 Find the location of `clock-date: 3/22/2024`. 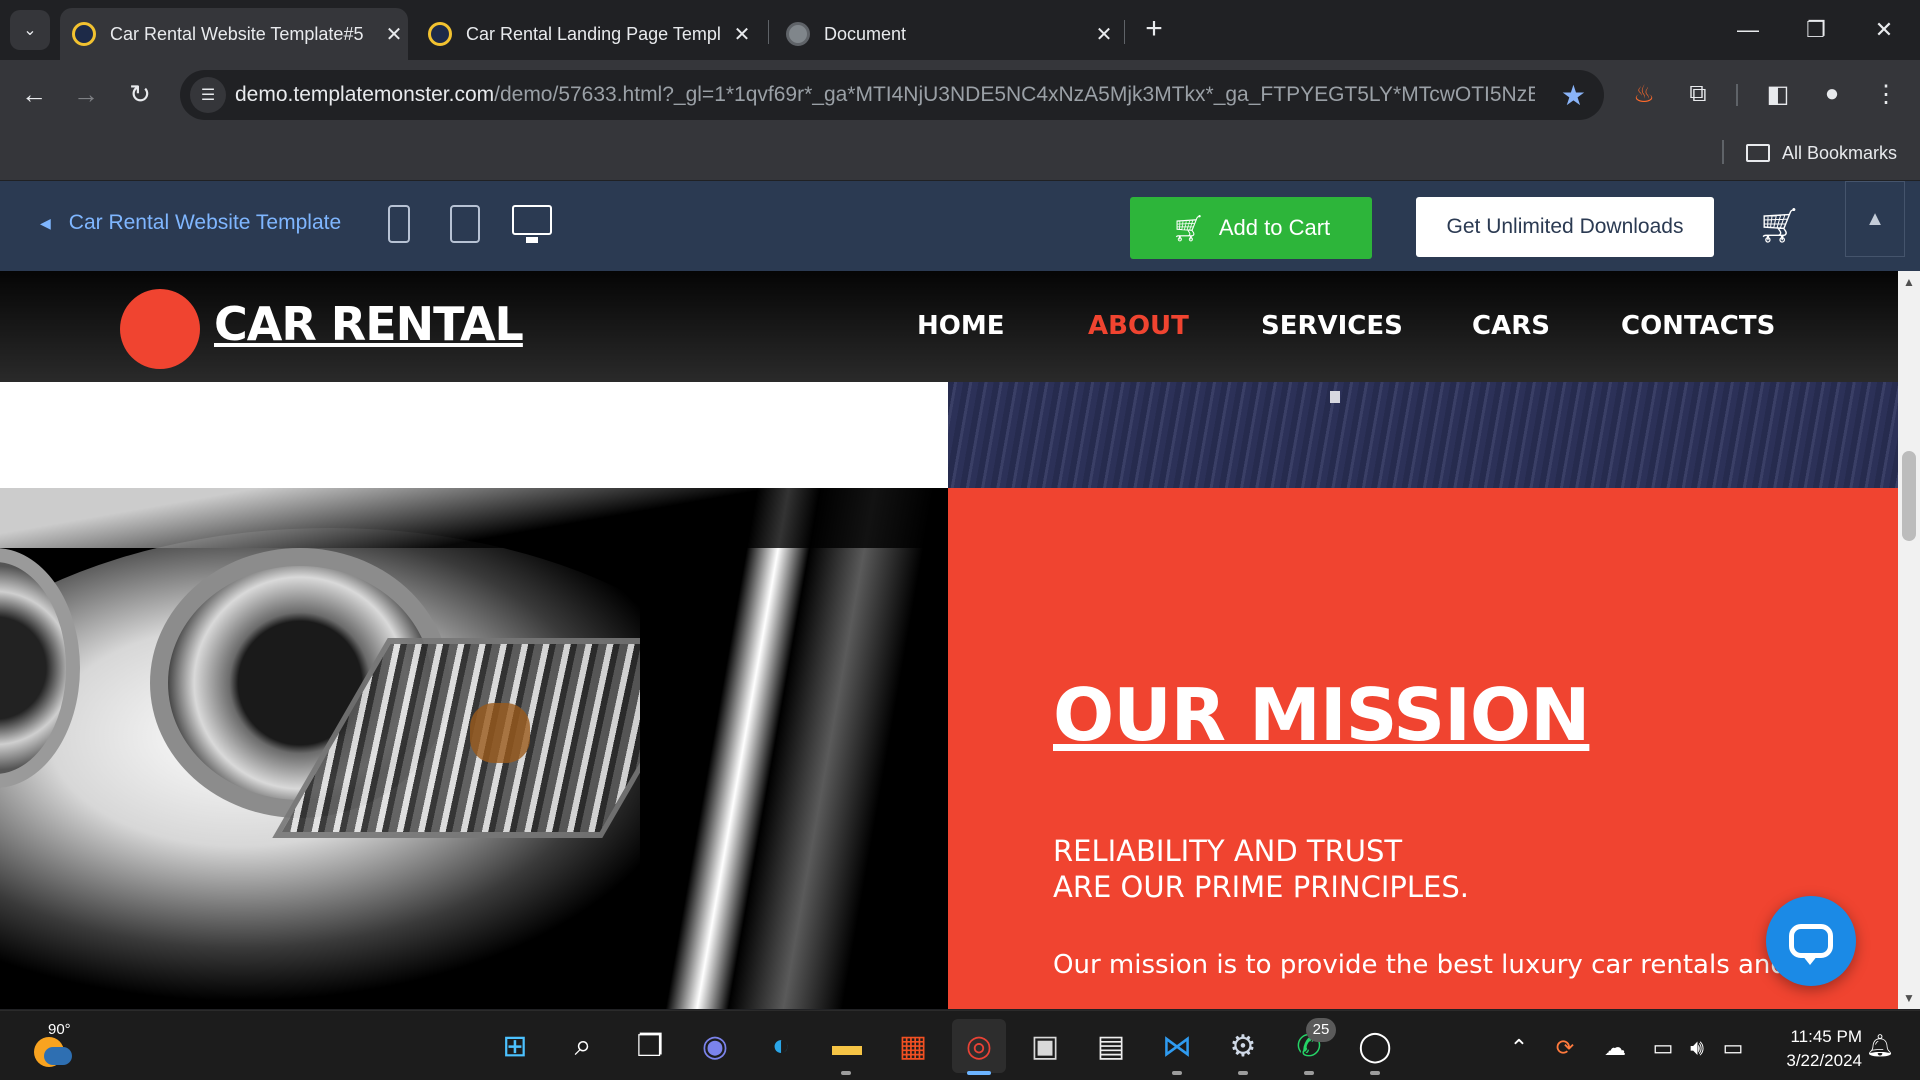

clock-date: 3/22/2024 is located at coordinates (1824, 1060).